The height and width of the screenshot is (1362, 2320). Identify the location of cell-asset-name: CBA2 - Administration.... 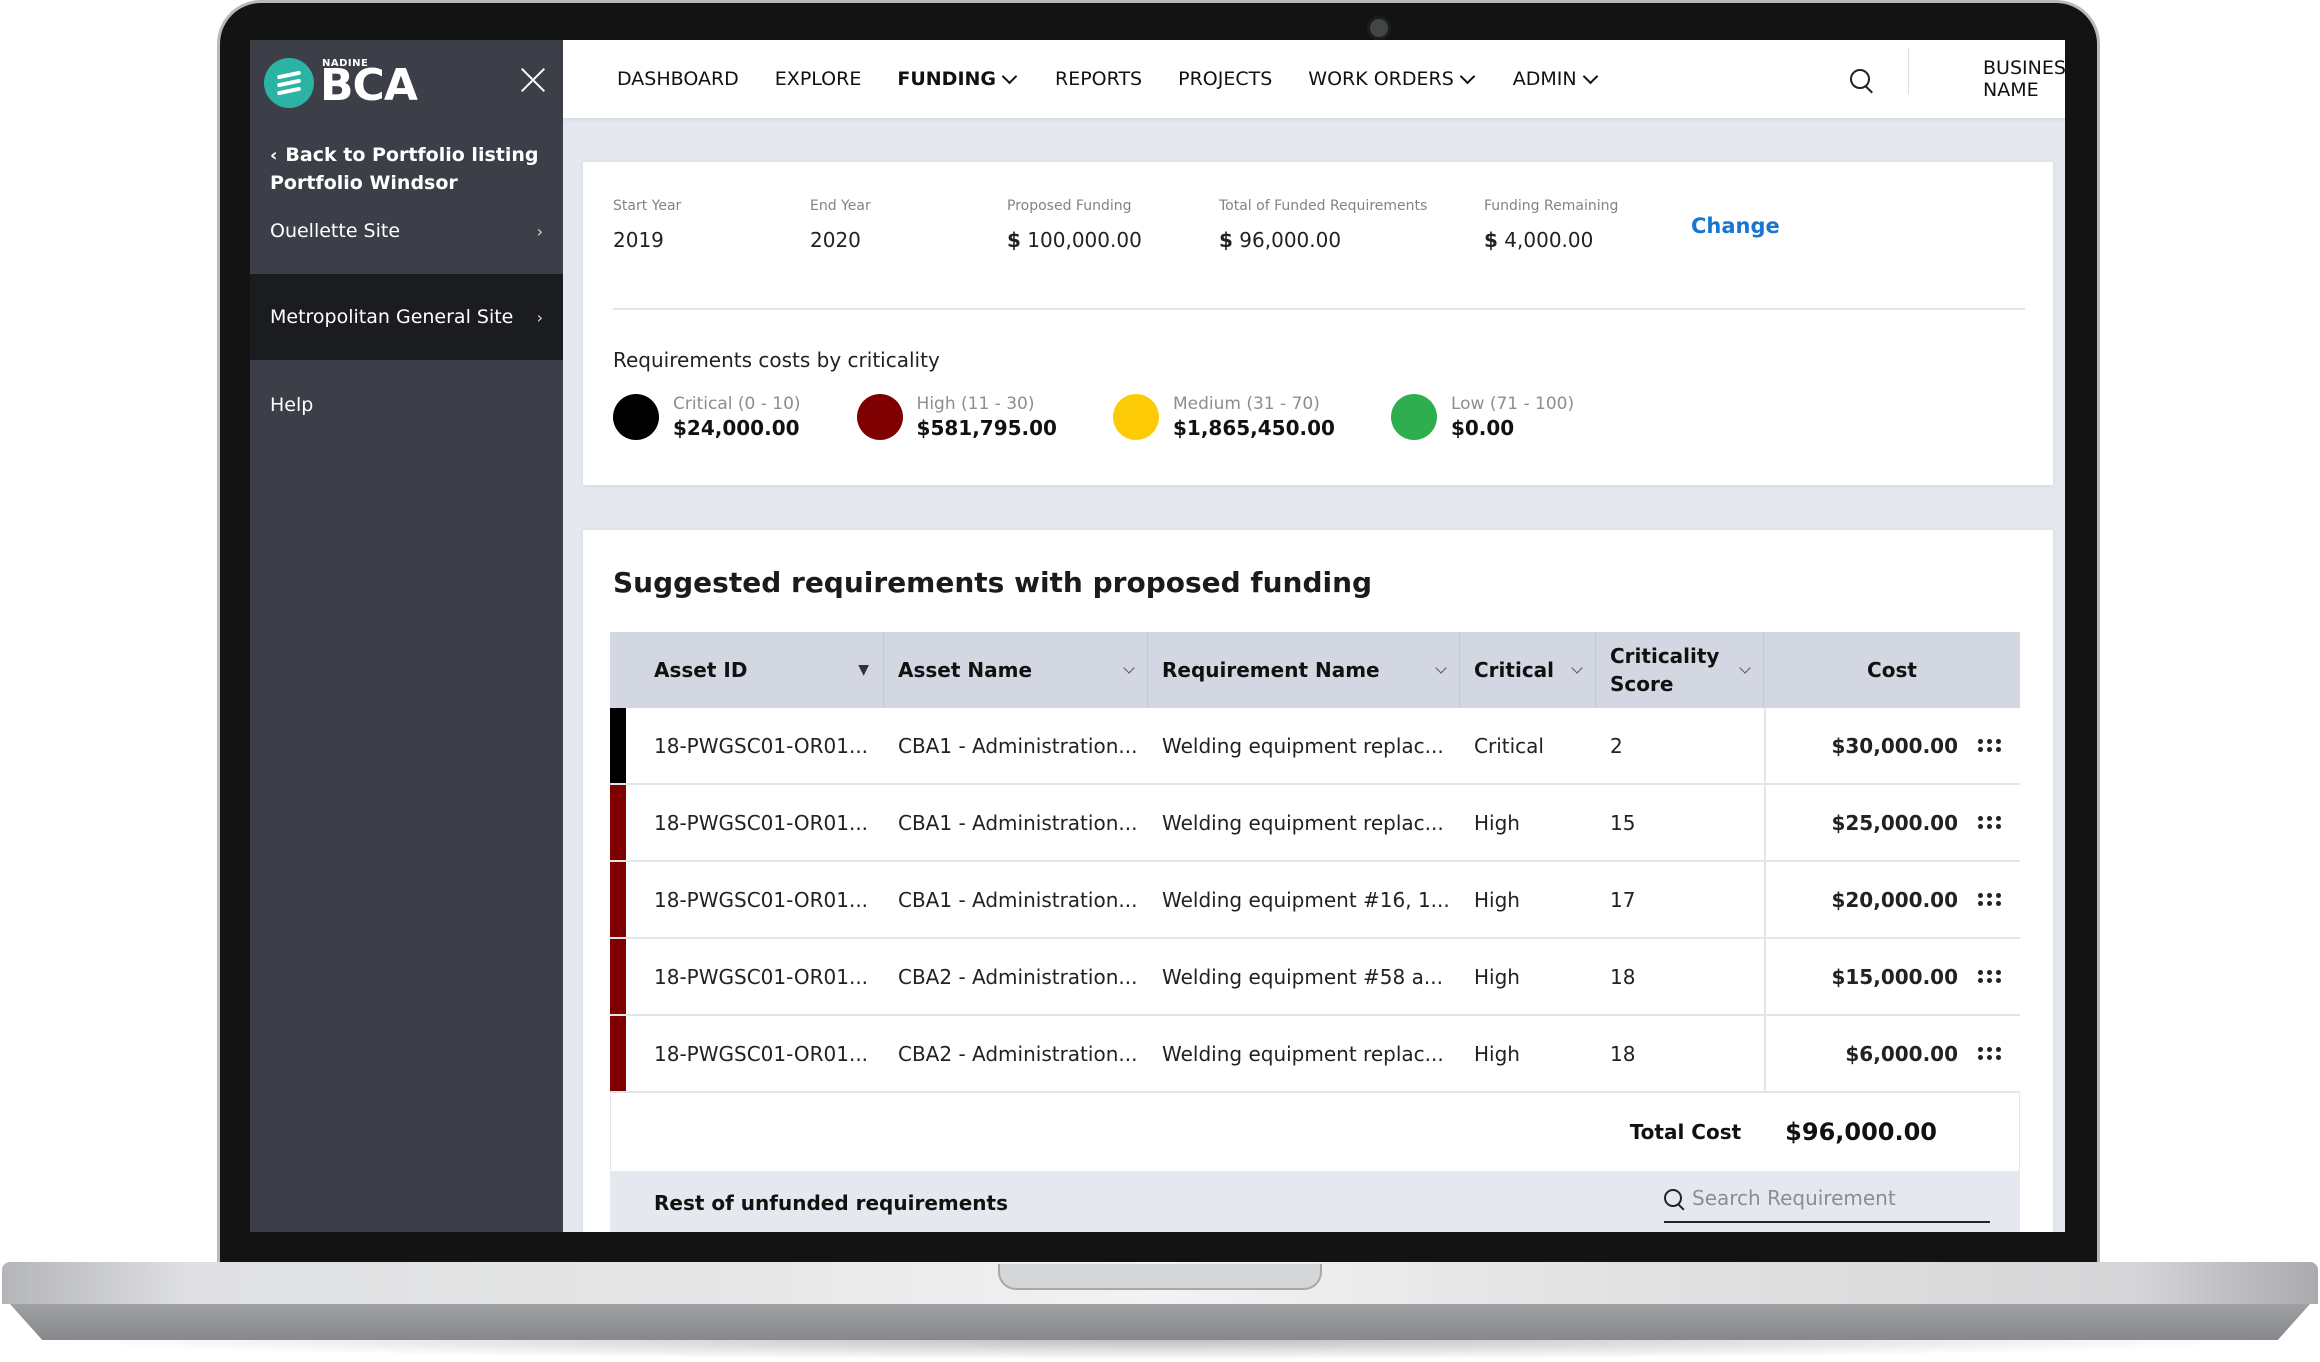
(1018, 1053).